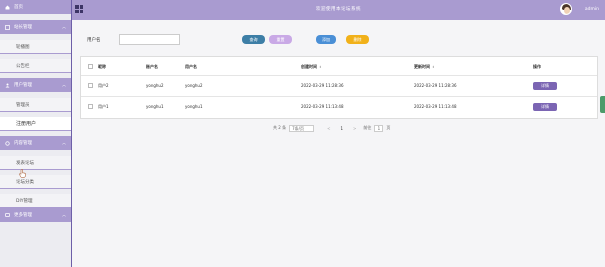 The height and width of the screenshot is (267, 605). What do you see at coordinates (253, 39) in the screenshot?
I see `search-button: 查询` at bounding box center [253, 39].